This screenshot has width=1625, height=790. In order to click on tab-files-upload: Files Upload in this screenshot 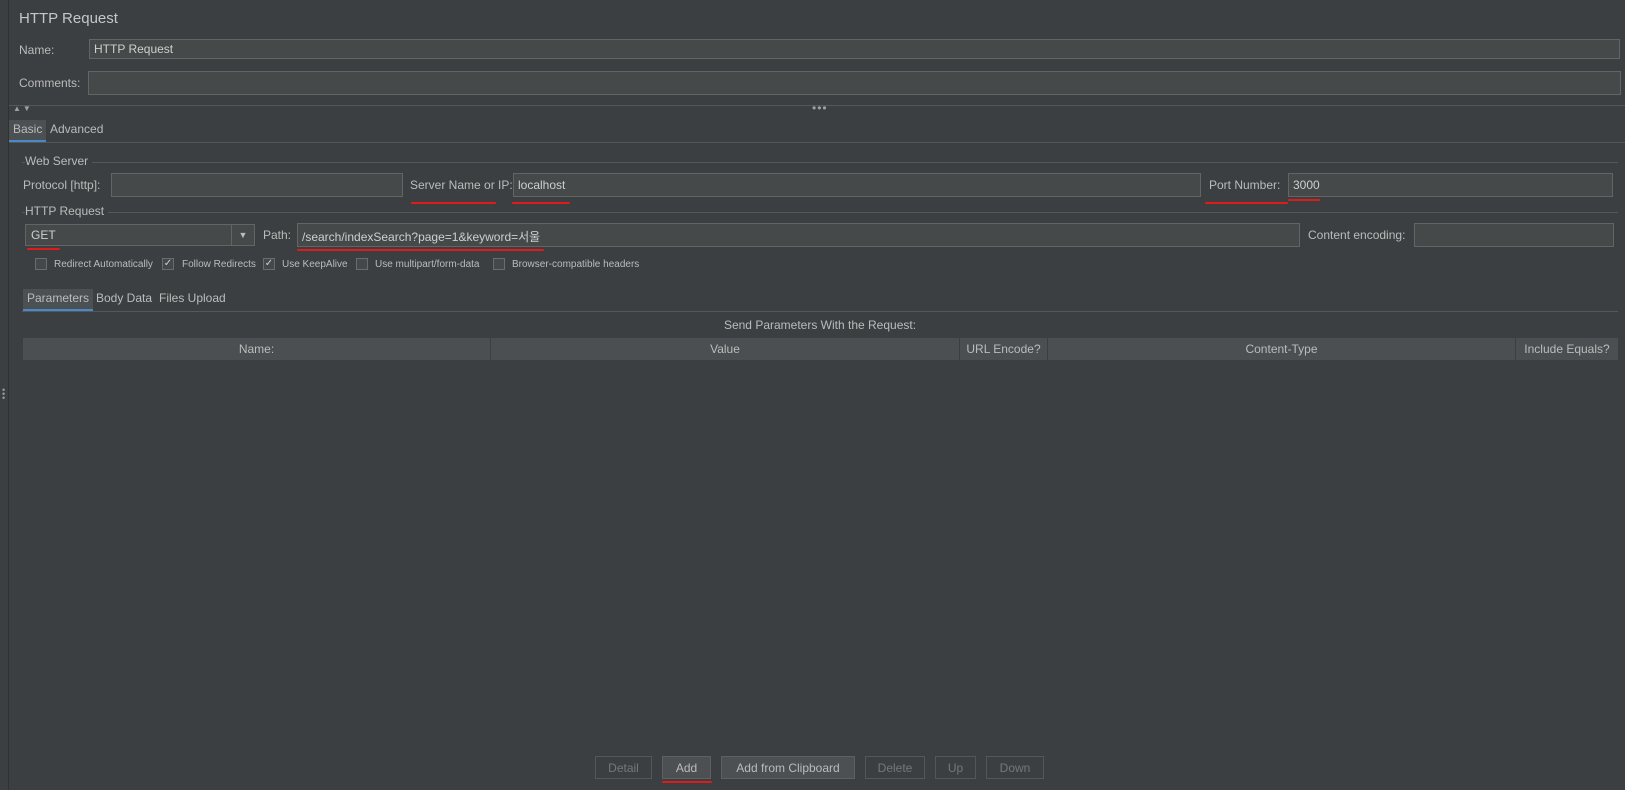, I will do `click(192, 298)`.